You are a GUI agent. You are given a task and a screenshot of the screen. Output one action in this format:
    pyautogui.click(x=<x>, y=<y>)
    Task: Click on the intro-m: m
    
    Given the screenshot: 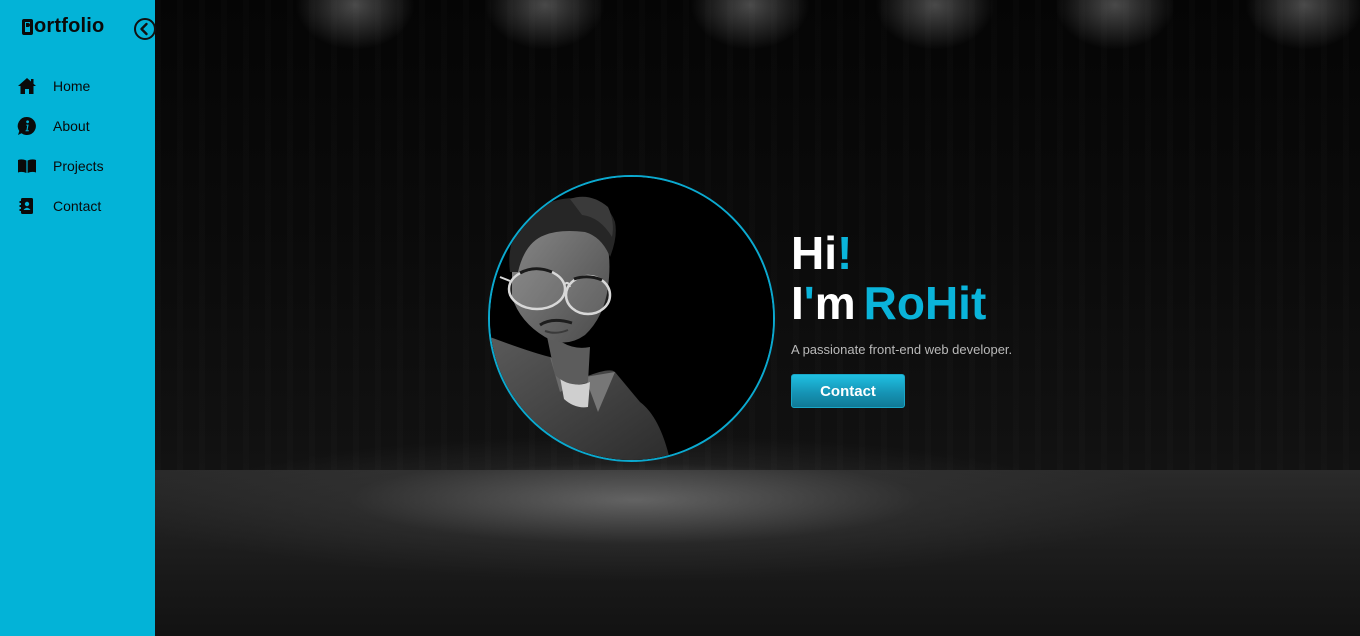 What is the action you would take?
    pyautogui.click(x=835, y=303)
    